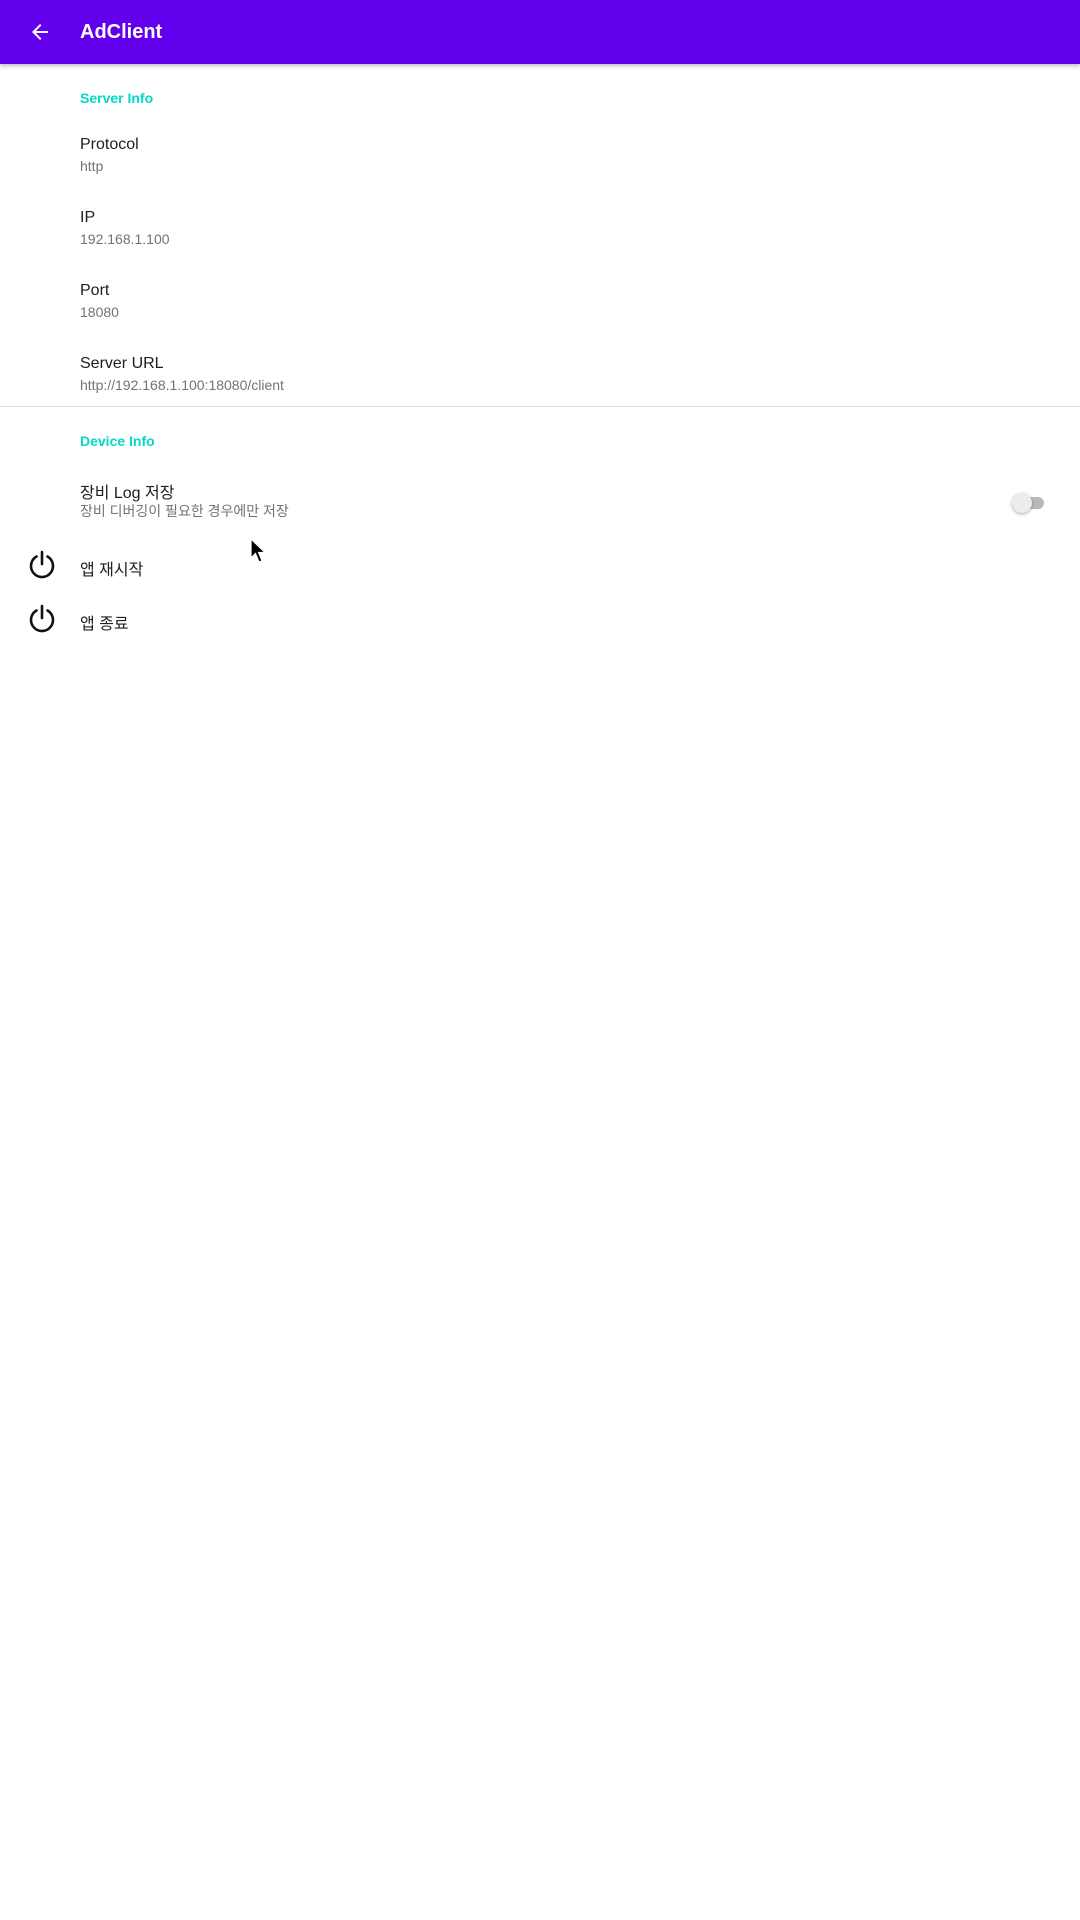  What do you see at coordinates (258, 550) in the screenshot?
I see `mouse-cursor-icon` at bounding box center [258, 550].